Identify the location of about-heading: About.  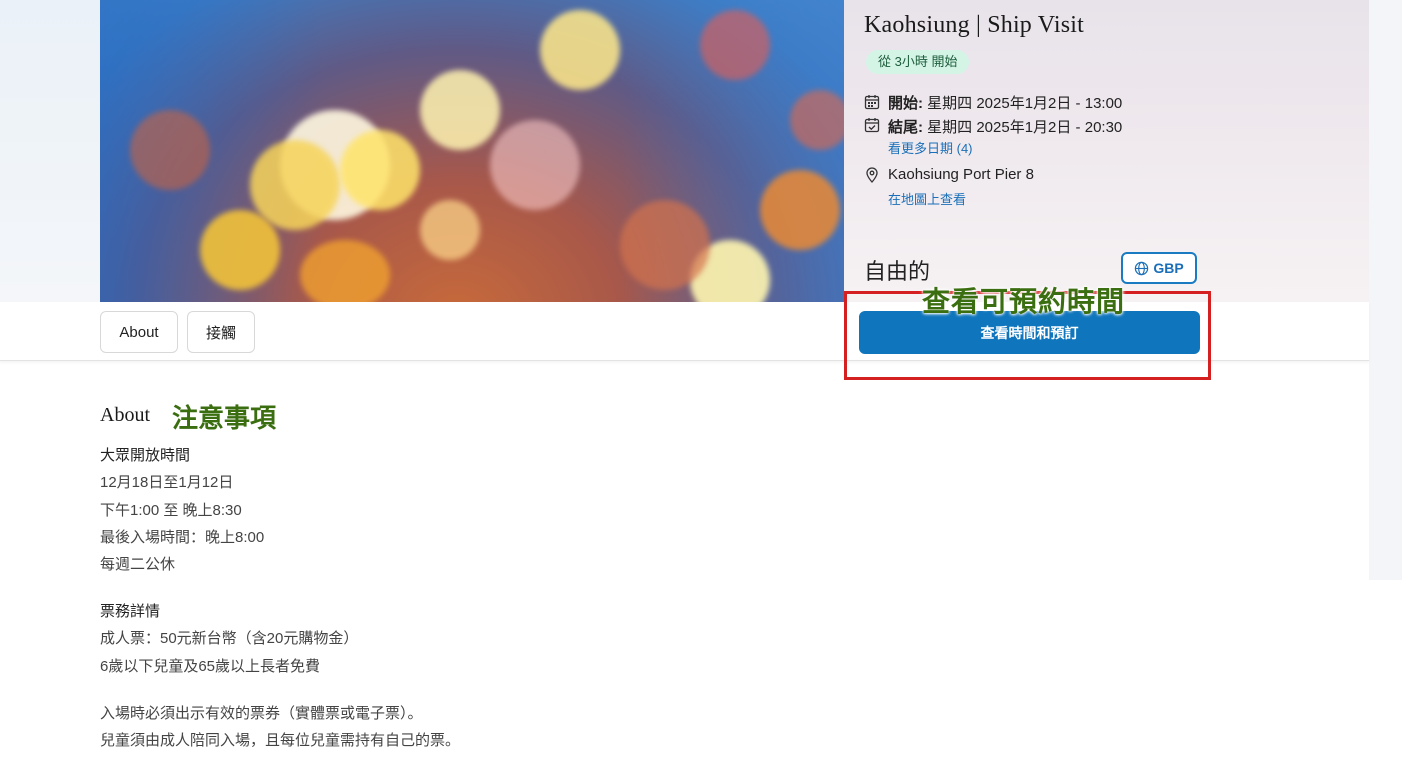
(125, 415).